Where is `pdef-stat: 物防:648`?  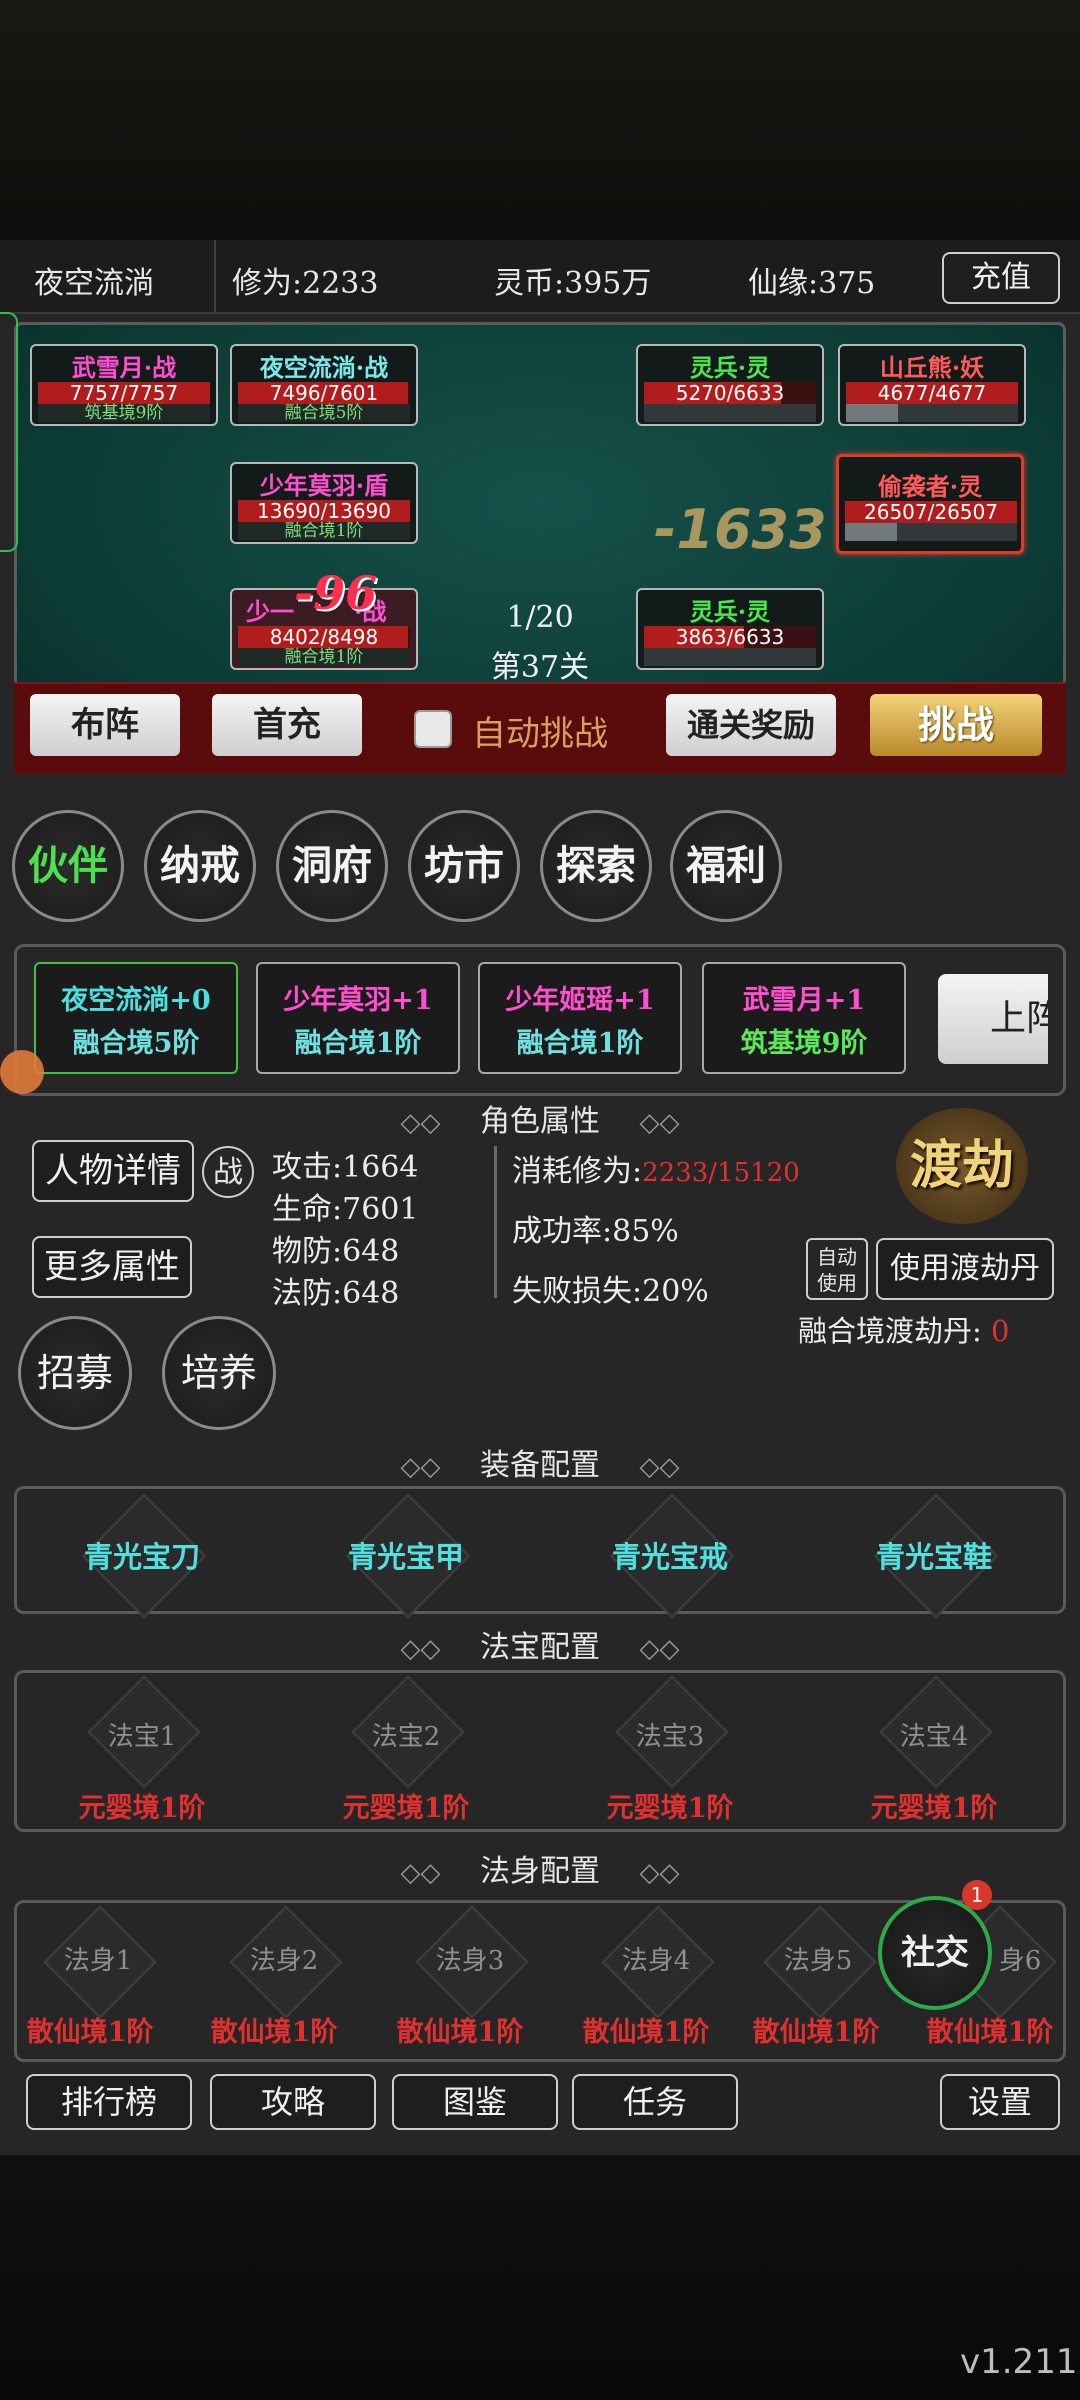
pdef-stat: 物防:648 is located at coordinates (336, 1251).